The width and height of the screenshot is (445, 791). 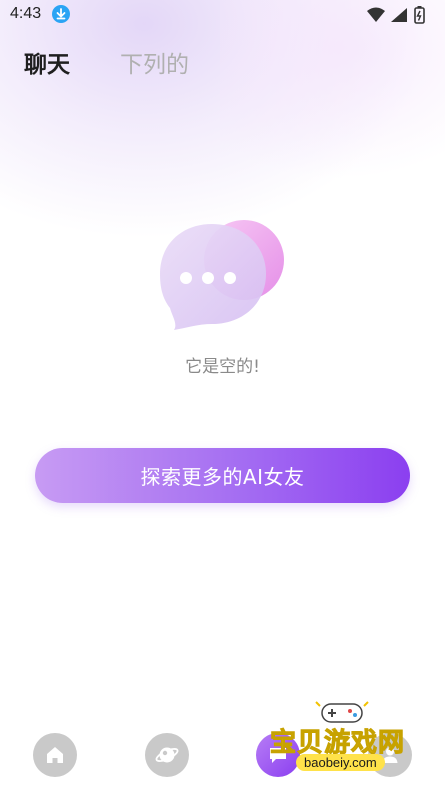 I want to click on status-icons, so click(x=400, y=15).